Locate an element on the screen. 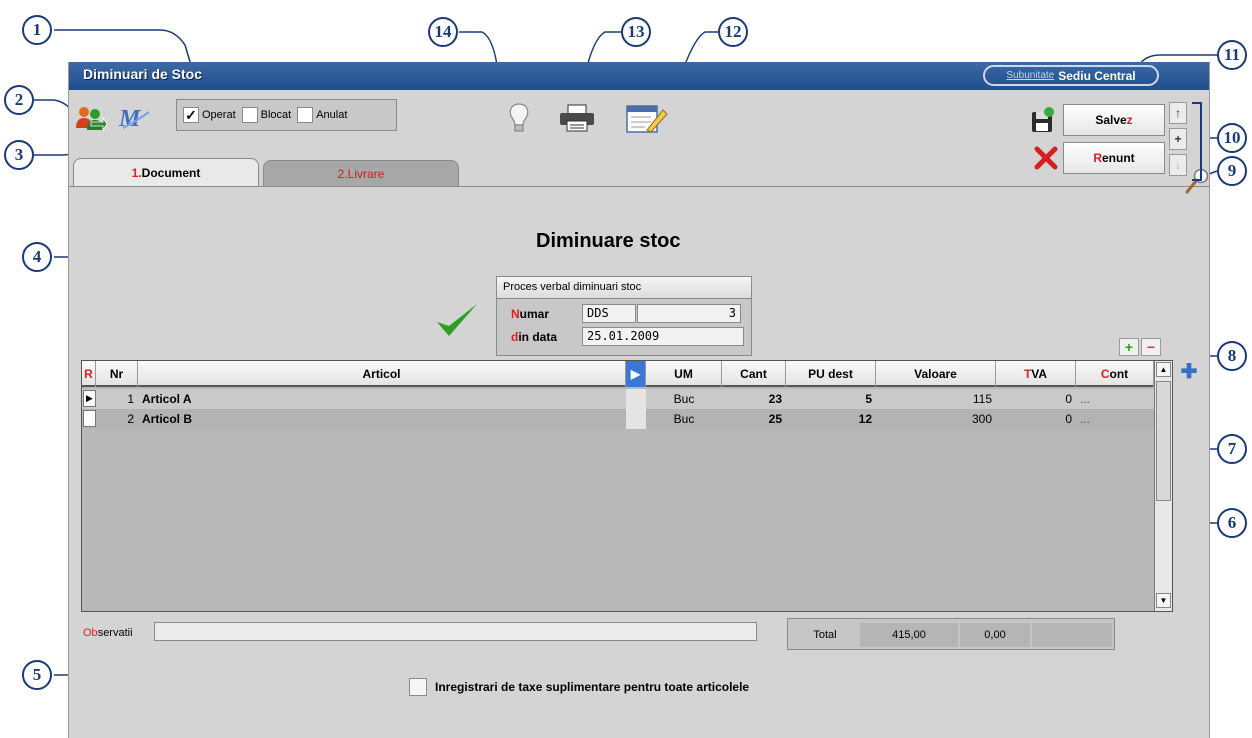  cancel-button: Renunt is located at coordinates (1114, 158).